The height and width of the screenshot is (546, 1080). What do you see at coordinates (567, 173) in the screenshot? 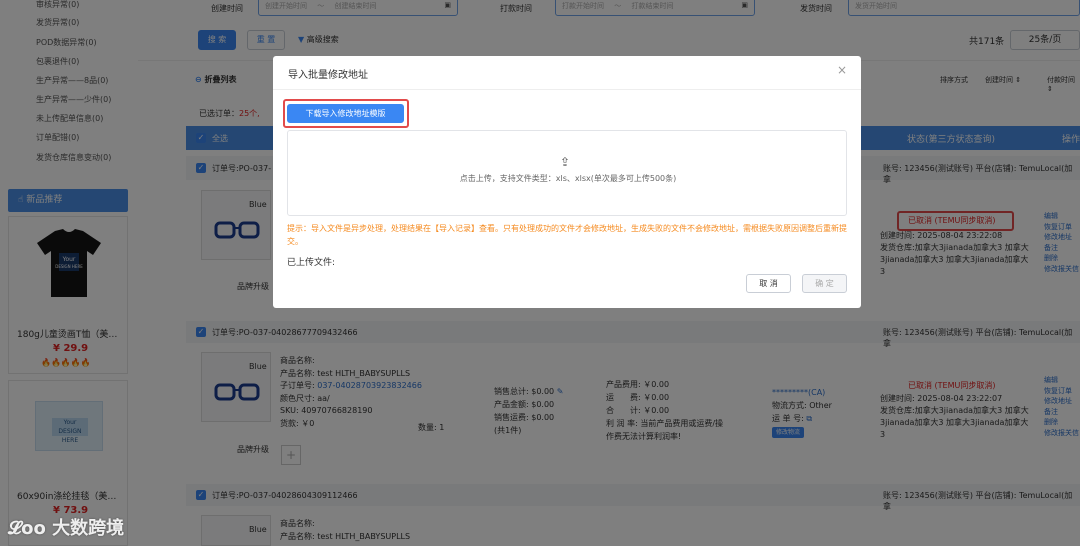
I see `upload-area: ⇪ 点击上传，支持文件类型：xls、xlsx(单次最多可上传500条)` at bounding box center [567, 173].